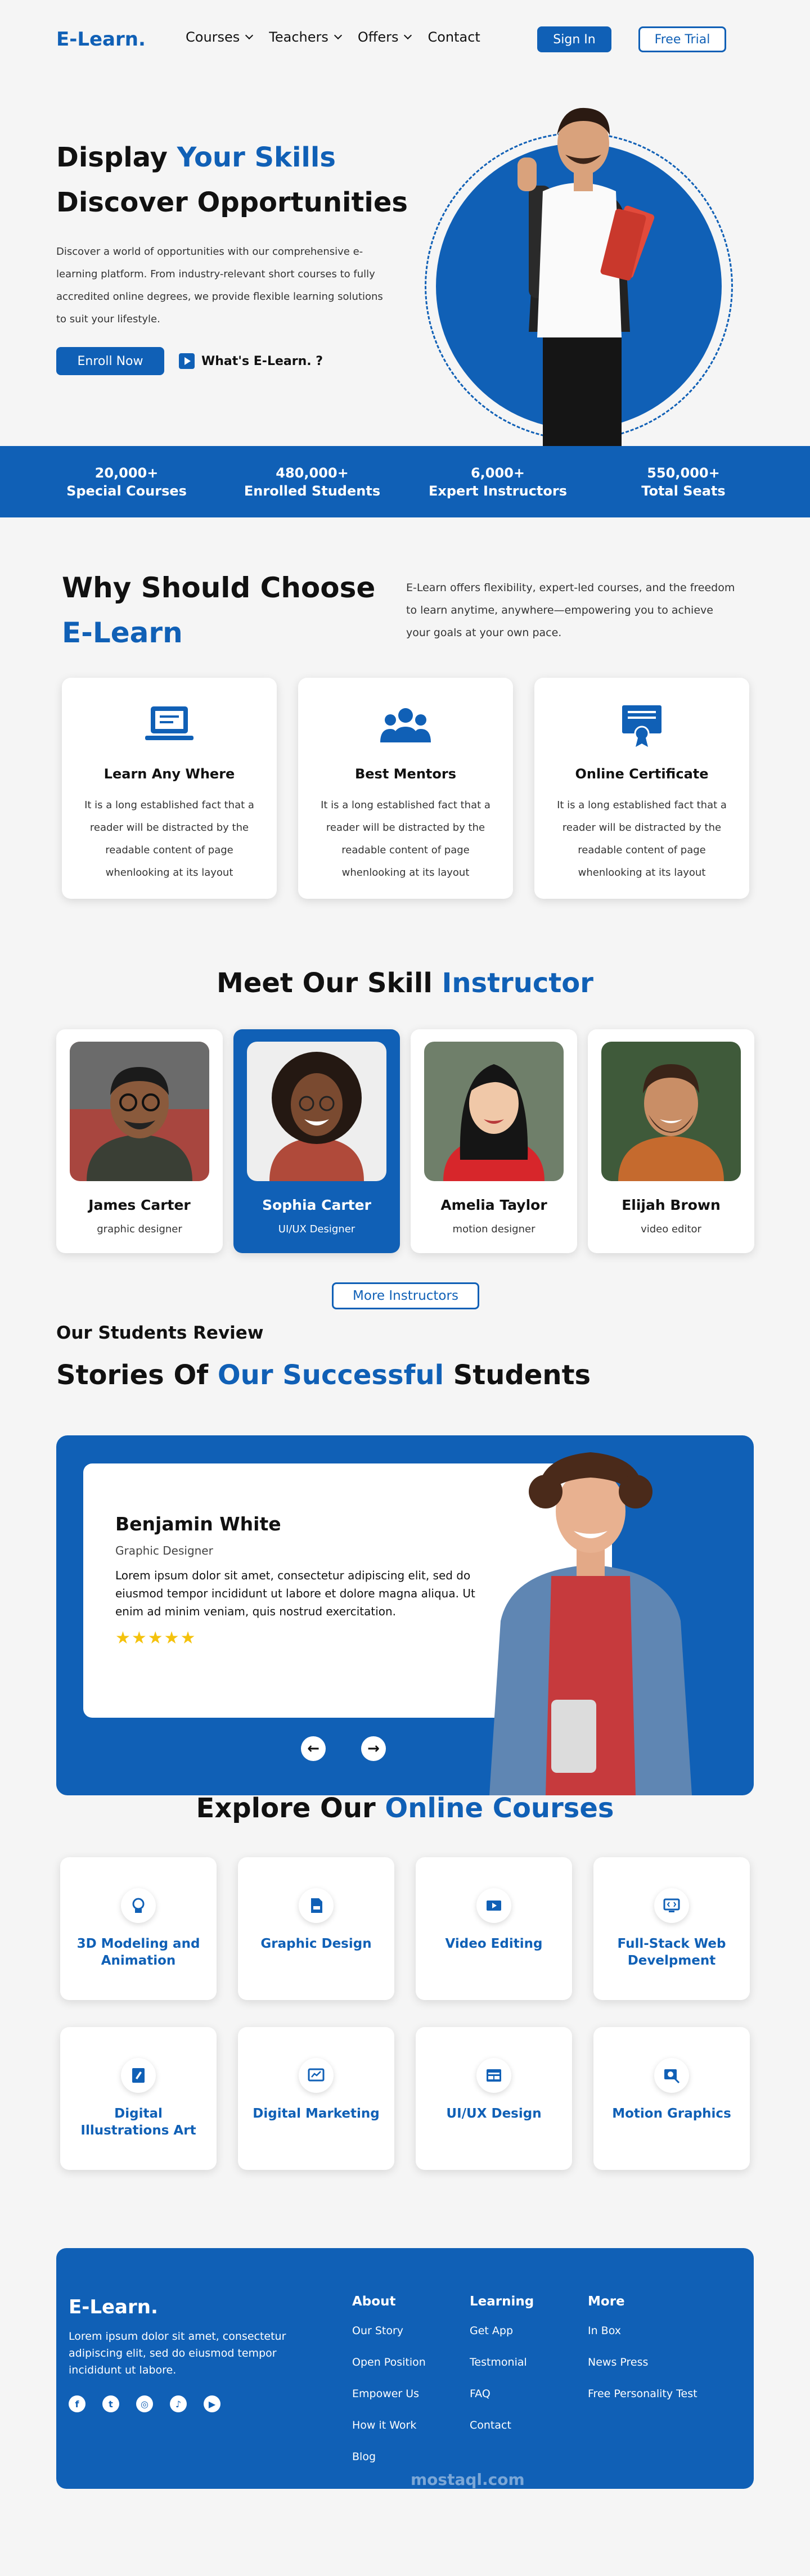  Describe the element at coordinates (138, 2122) in the screenshot. I see `course-name: Digital Illustrations Art` at that location.